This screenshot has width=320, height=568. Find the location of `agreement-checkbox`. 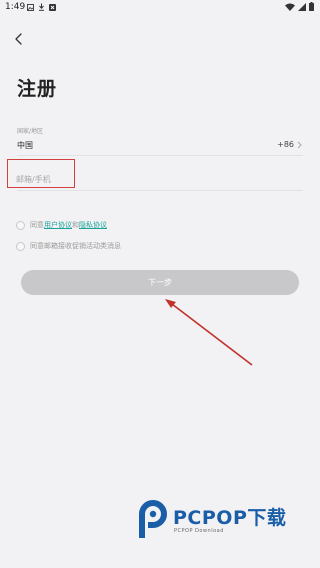

agreement-checkbox is located at coordinates (20, 225).